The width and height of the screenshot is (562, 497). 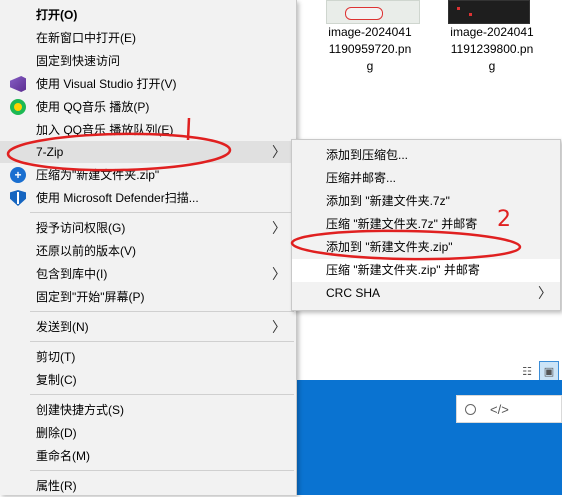 What do you see at coordinates (56, 433) in the screenshot?
I see `menu-item-label: 删除(D)` at bounding box center [56, 433].